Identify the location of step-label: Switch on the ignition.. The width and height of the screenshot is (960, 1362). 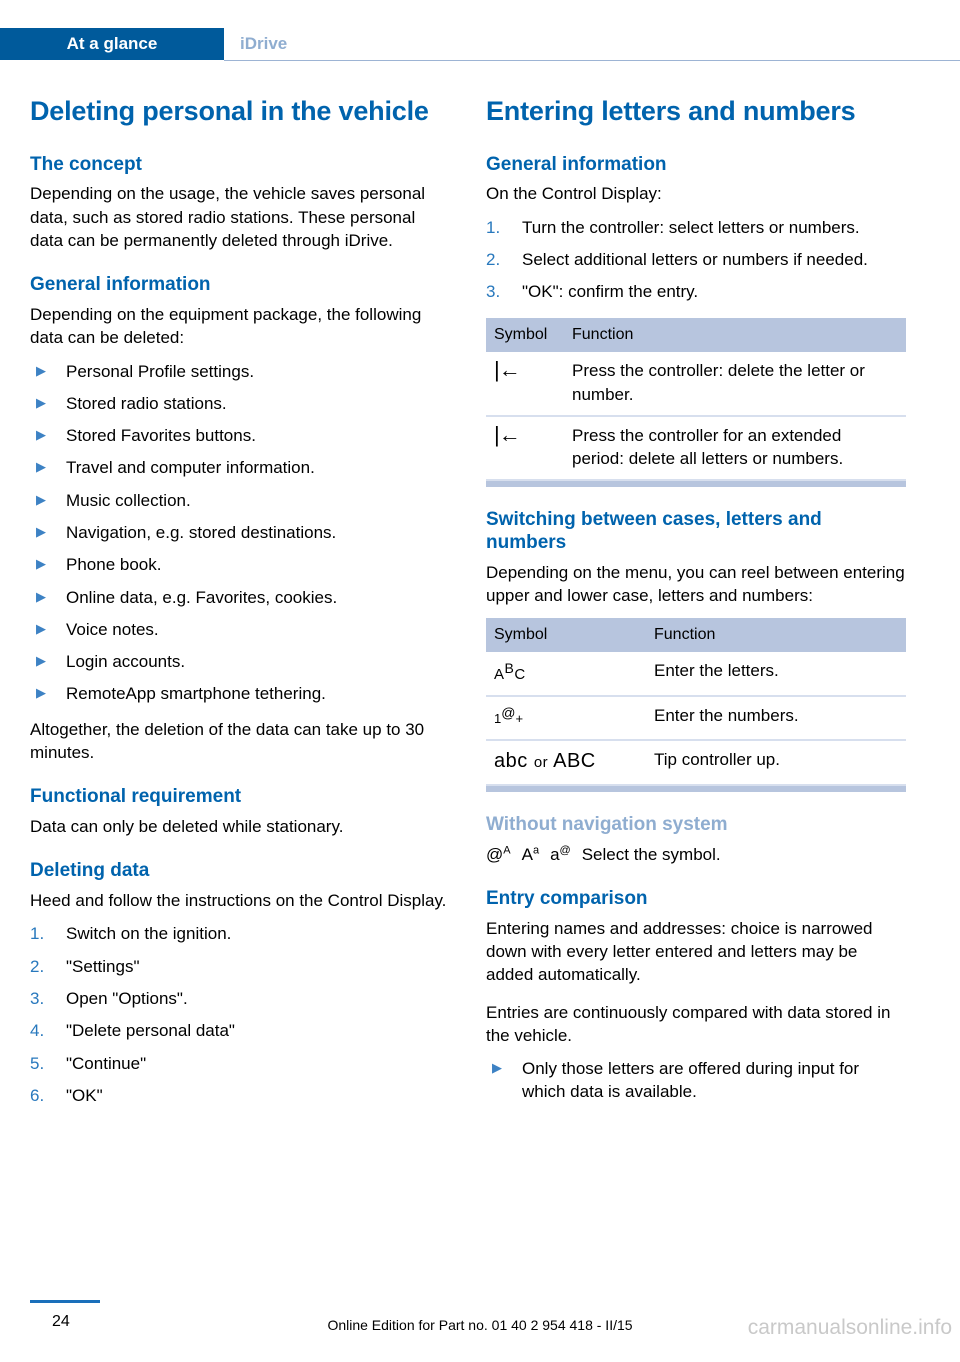
(149, 934).